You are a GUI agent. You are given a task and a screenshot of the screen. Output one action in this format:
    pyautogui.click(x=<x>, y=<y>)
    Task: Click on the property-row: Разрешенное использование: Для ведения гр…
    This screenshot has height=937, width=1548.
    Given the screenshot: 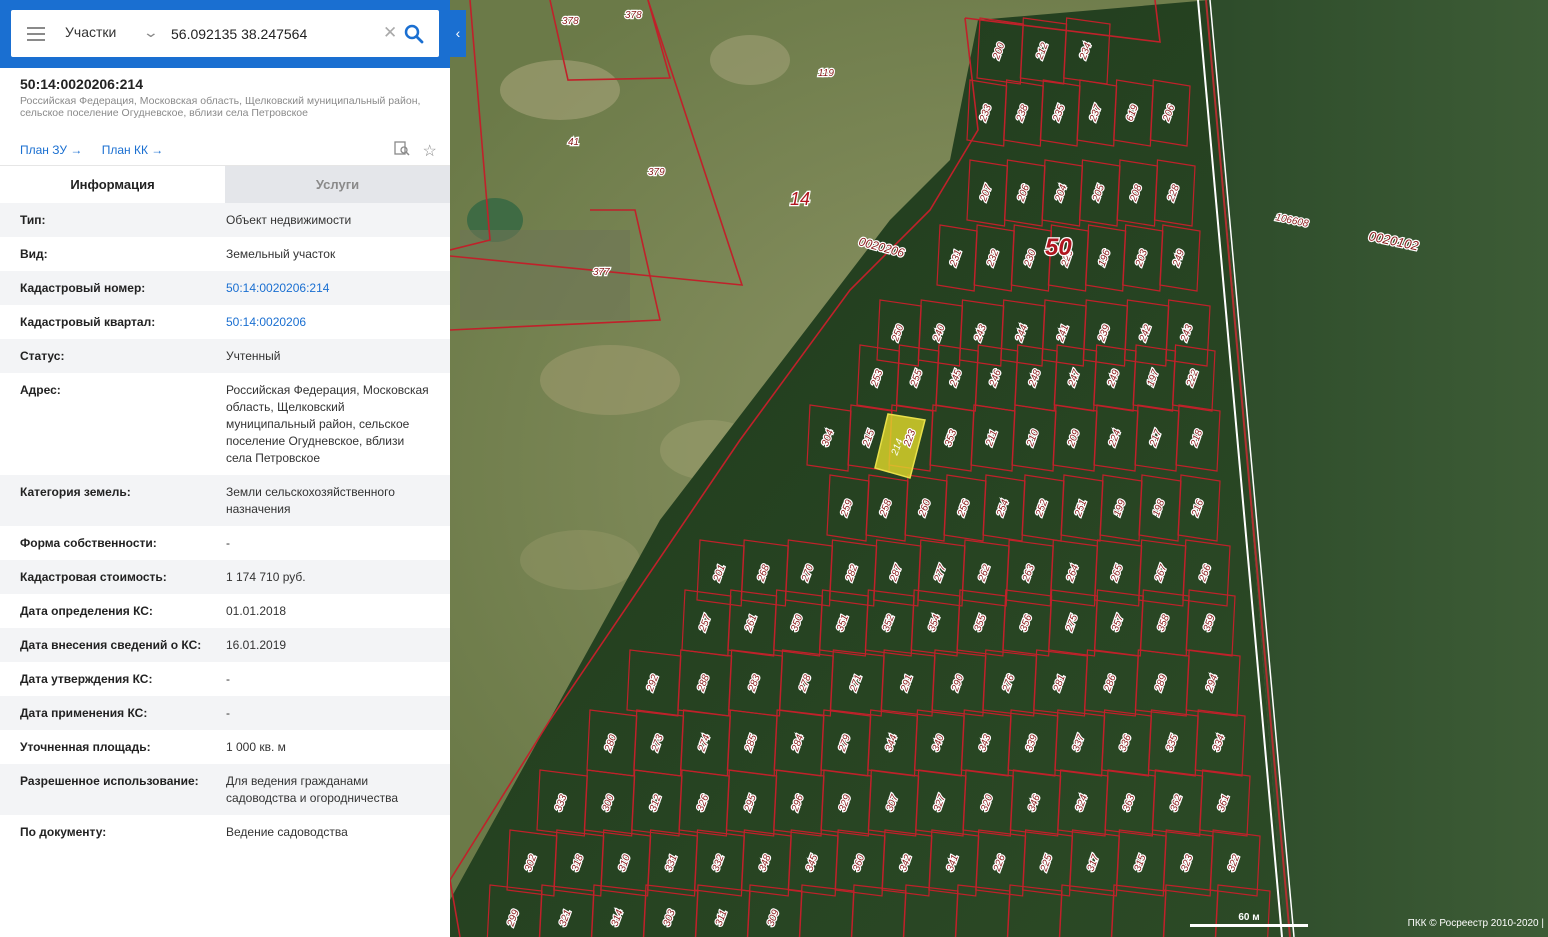 What is the action you would take?
    pyautogui.click(x=225, y=789)
    